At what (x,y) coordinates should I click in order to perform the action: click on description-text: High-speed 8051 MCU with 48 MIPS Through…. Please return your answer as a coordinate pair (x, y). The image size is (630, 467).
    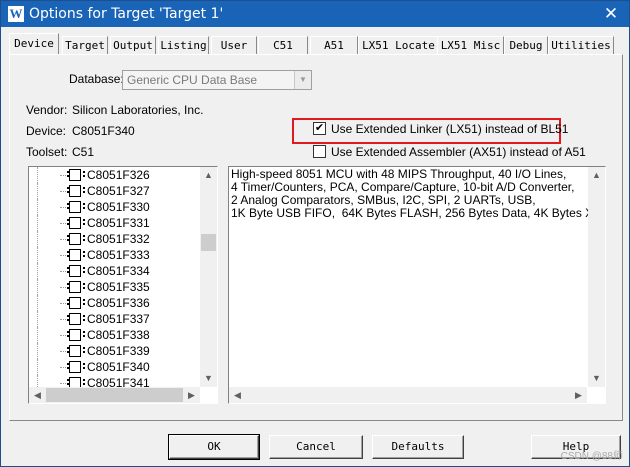
    Looking at the image, I should click on (418, 193).